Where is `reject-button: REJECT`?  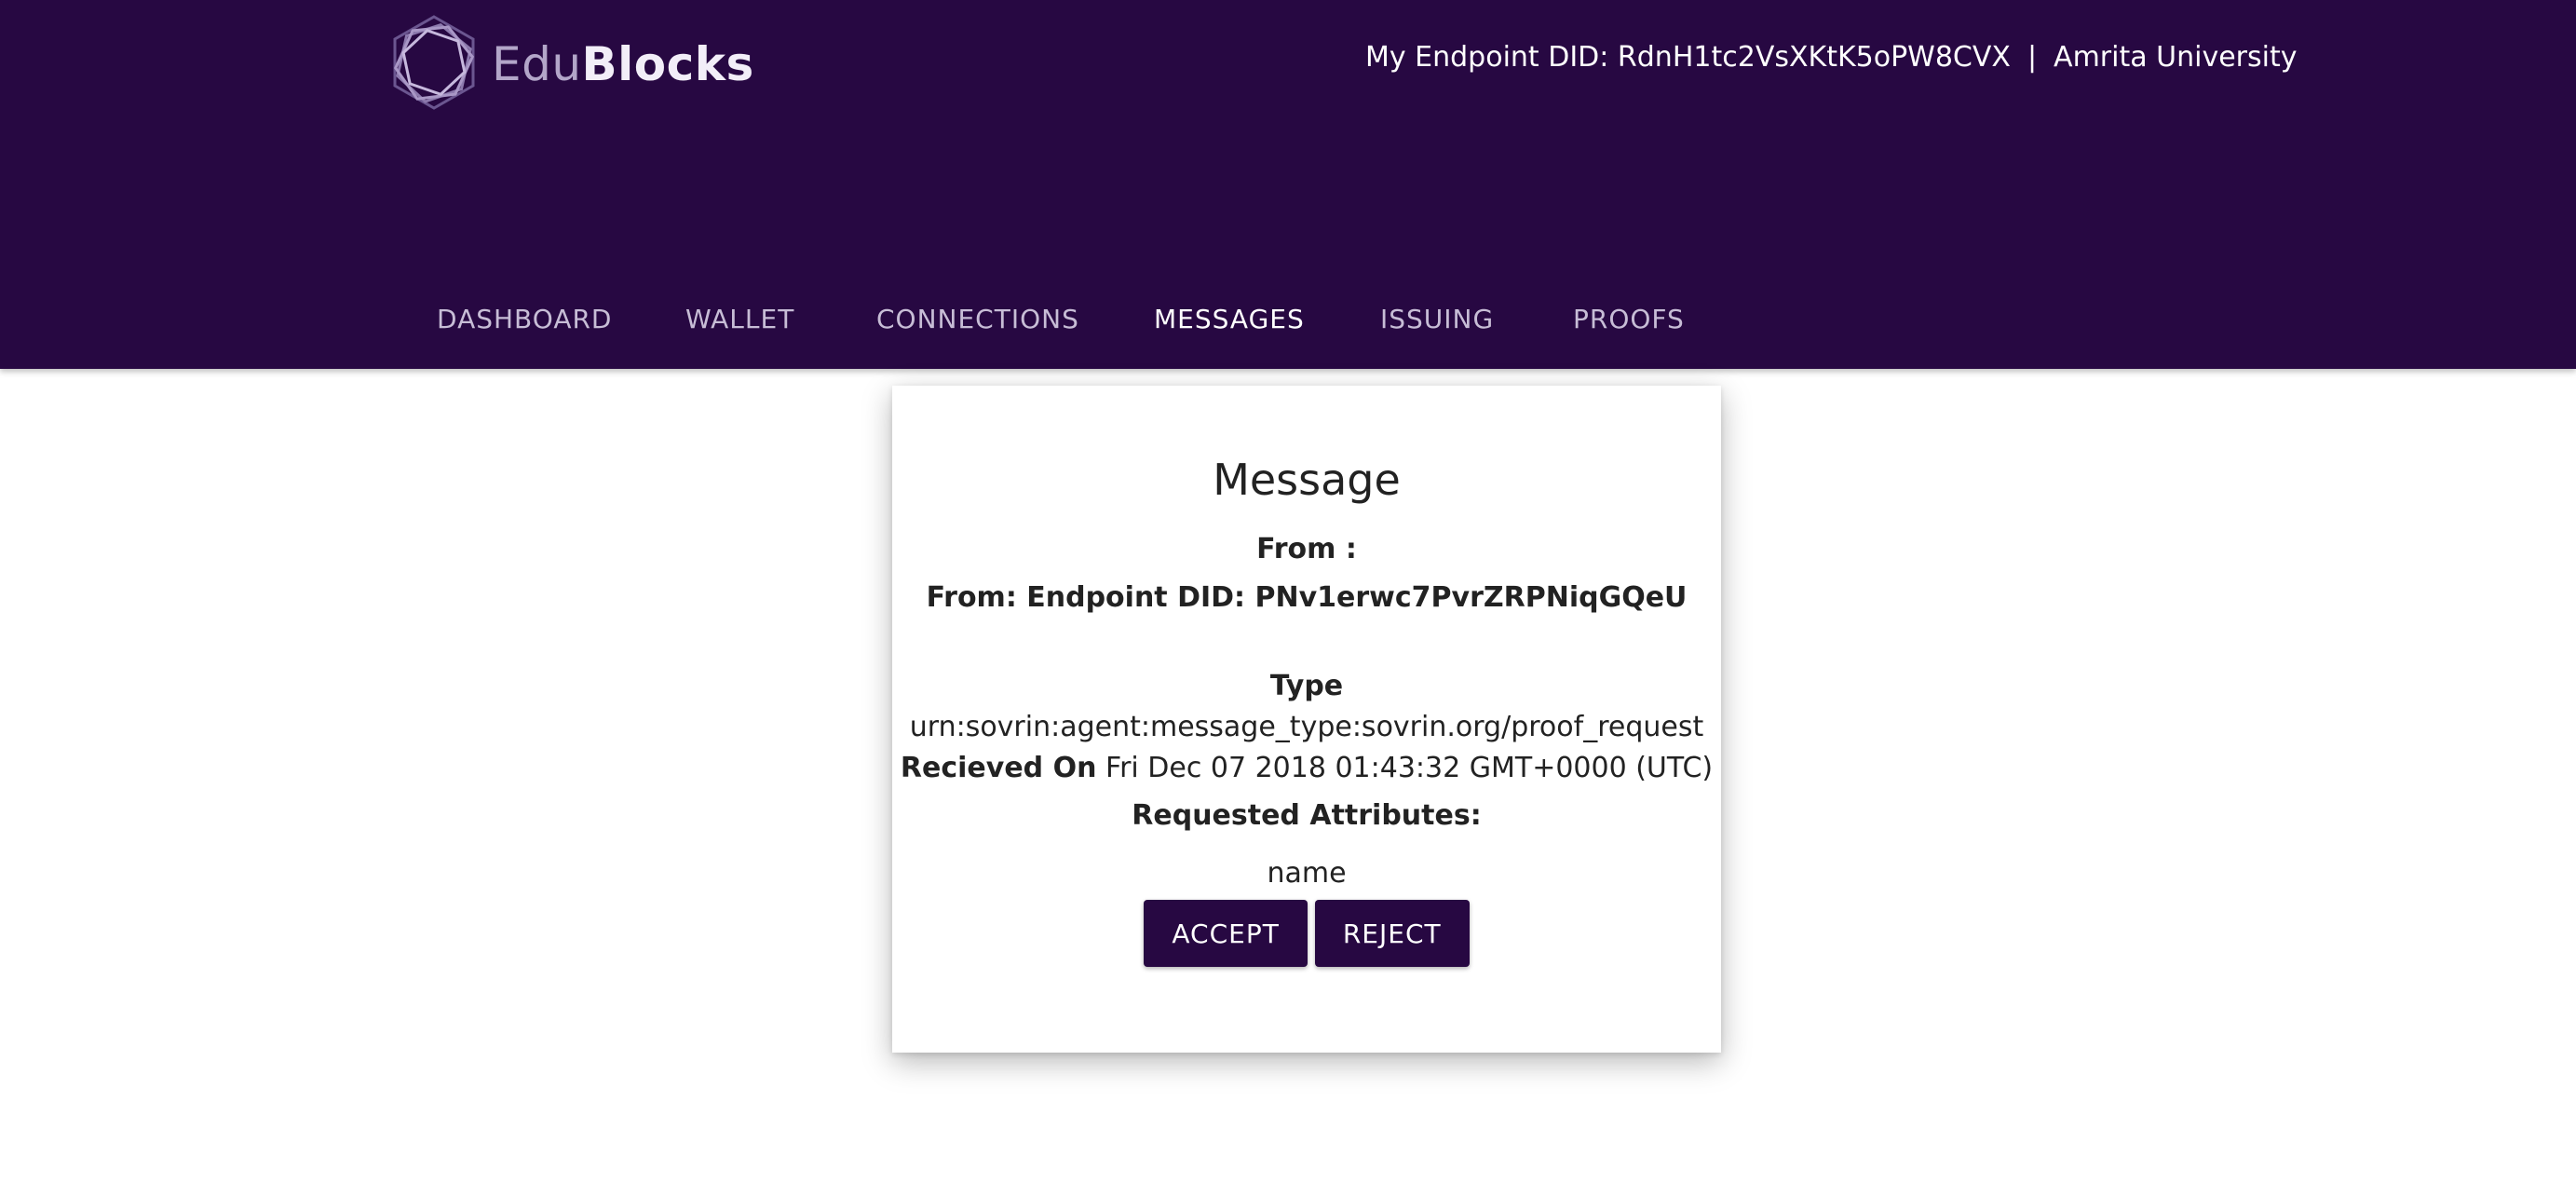 reject-button: REJECT is located at coordinates (1392, 933).